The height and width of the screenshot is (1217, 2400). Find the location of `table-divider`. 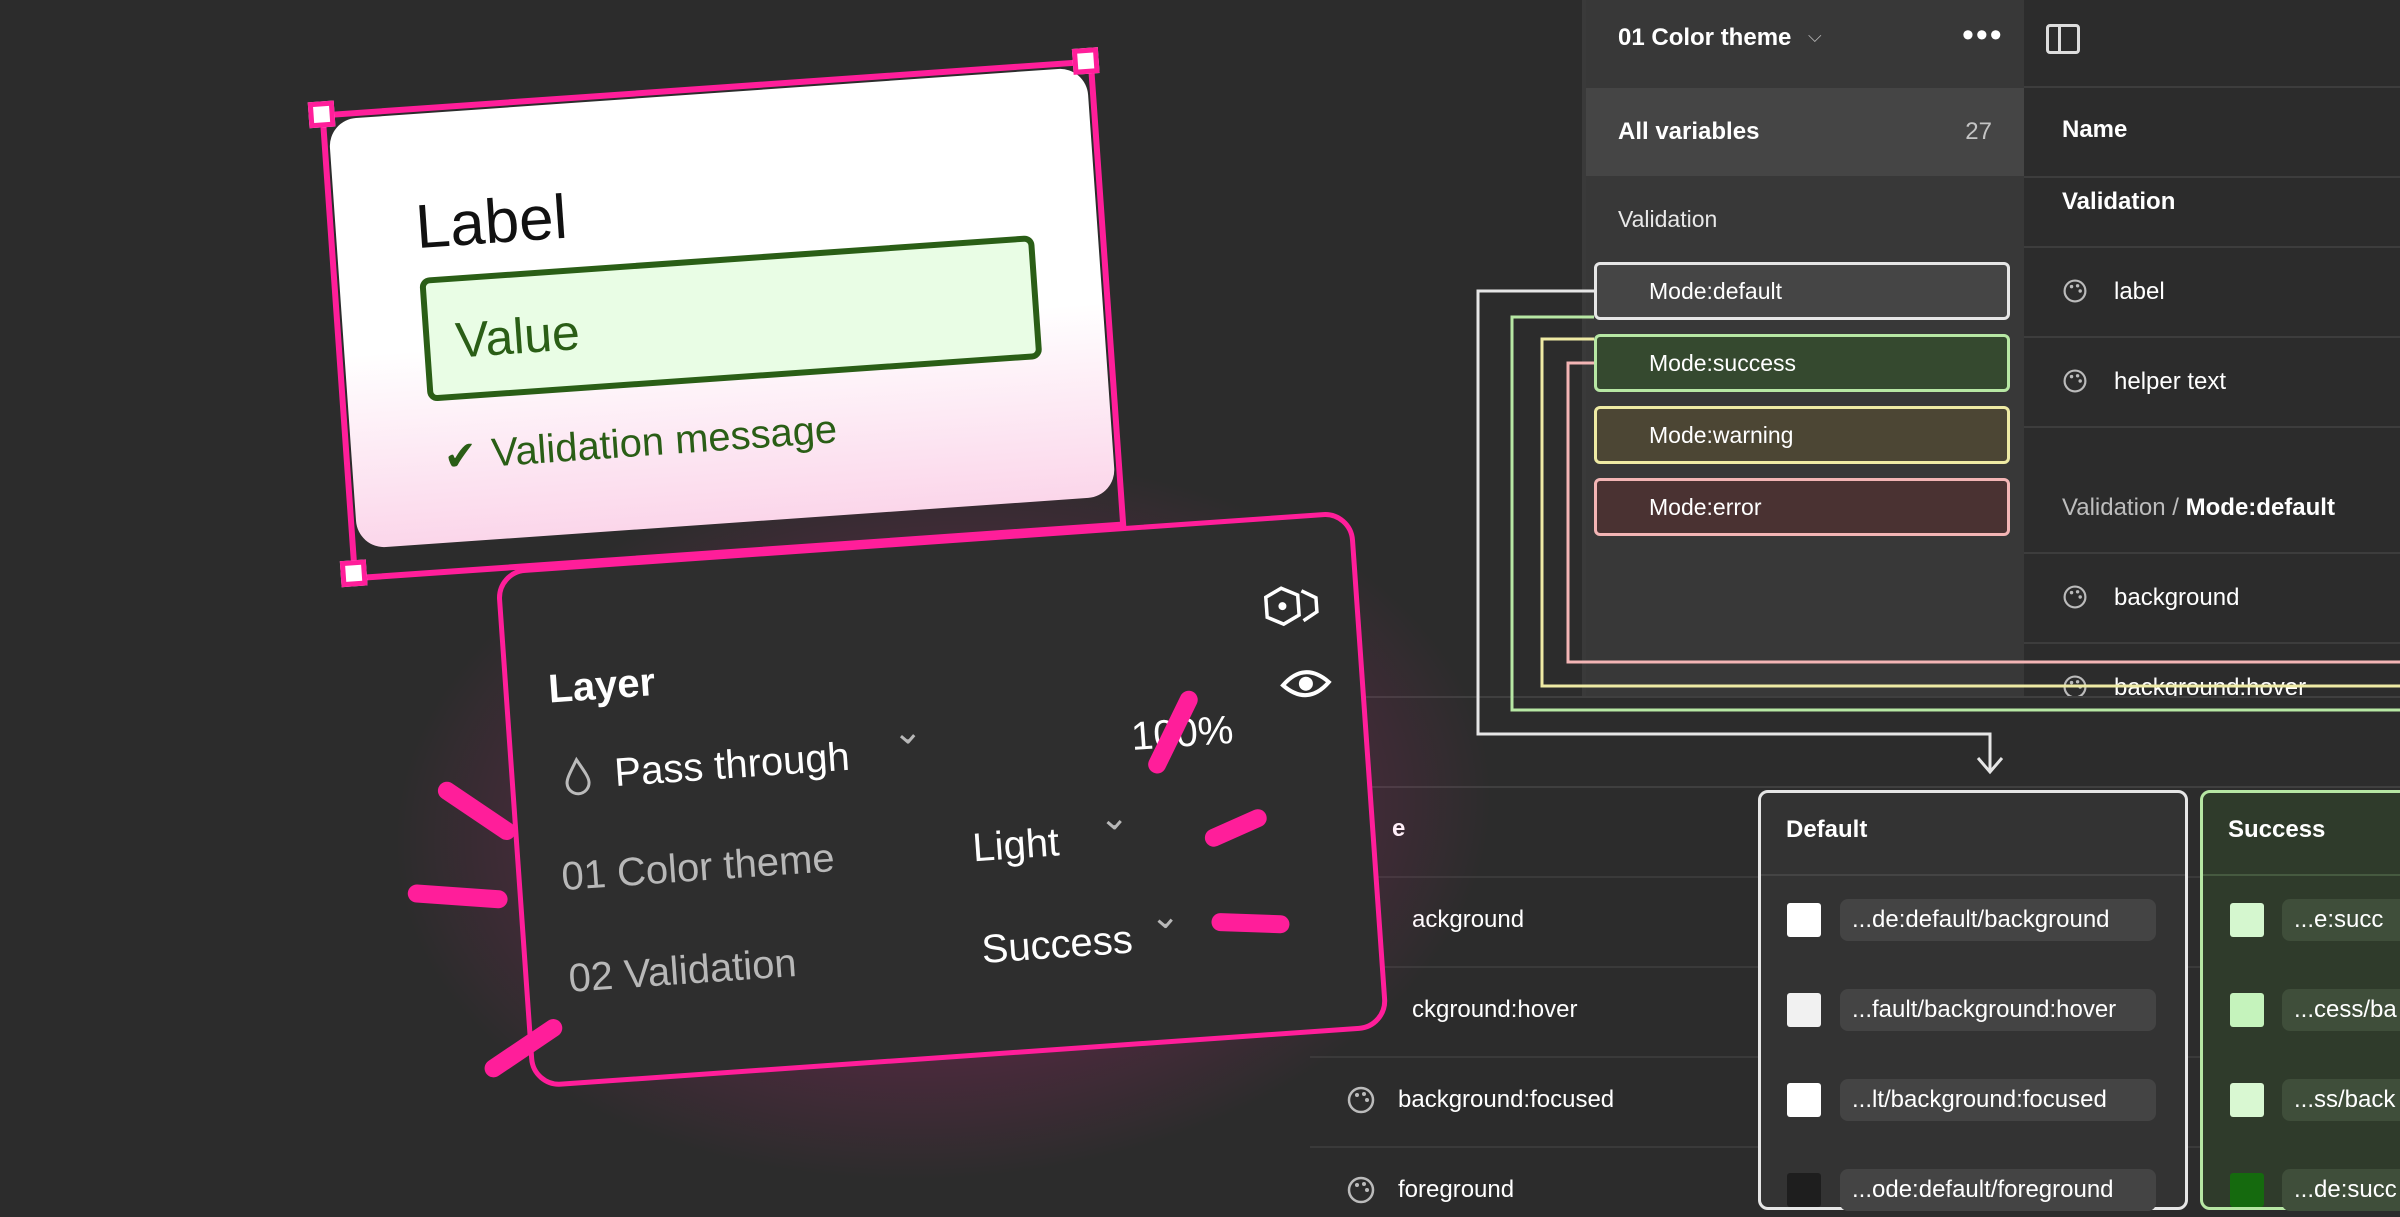

table-divider is located at coordinates (1855, 697).